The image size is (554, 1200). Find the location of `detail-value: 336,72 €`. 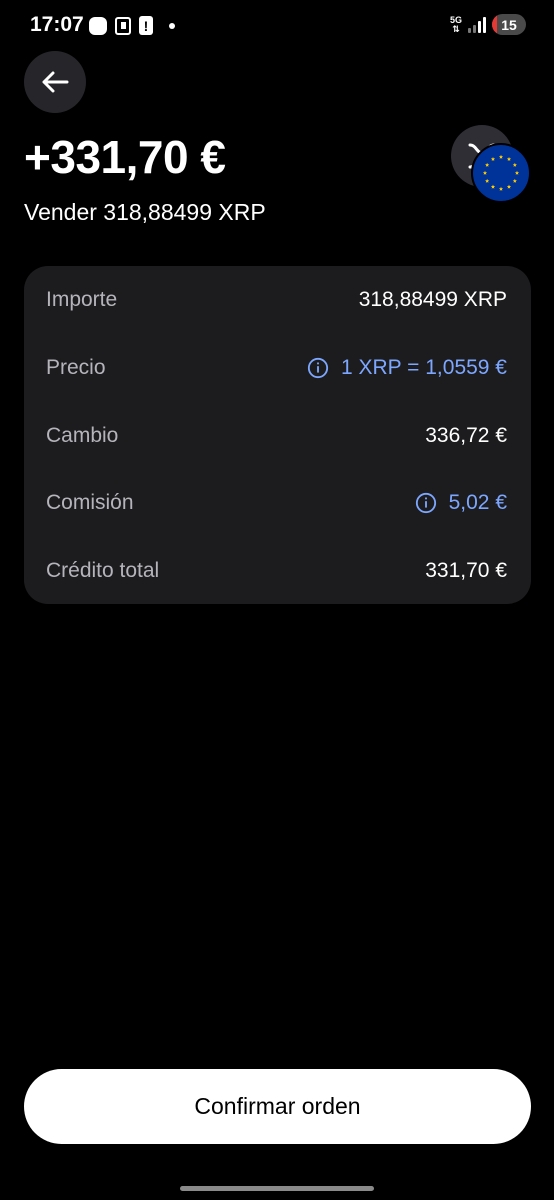

detail-value: 336,72 € is located at coordinates (466, 436).